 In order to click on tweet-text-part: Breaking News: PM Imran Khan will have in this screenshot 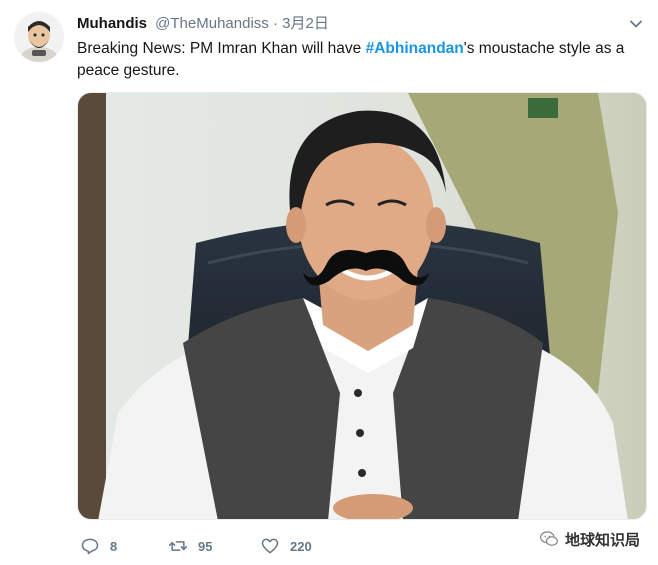, I will do `click(221, 48)`.